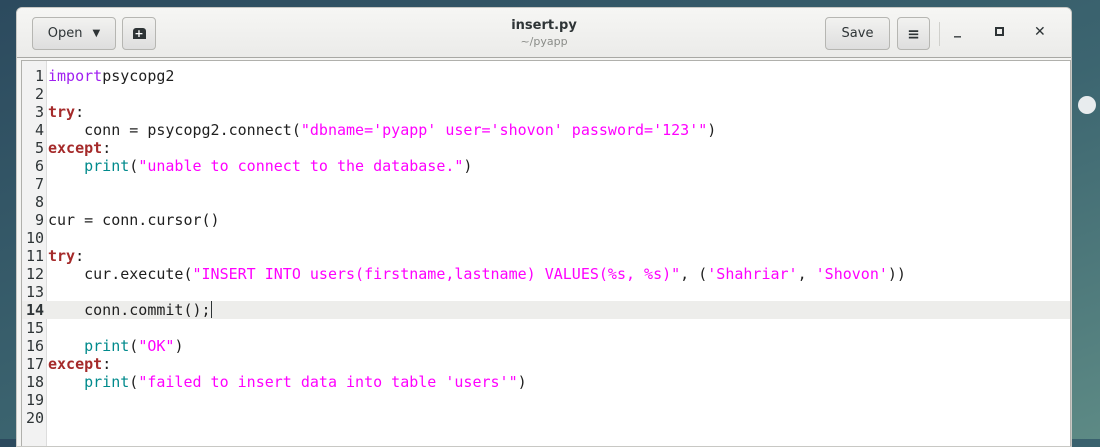 Image resolution: width=1100 pixels, height=447 pixels. Describe the element at coordinates (34, 364) in the screenshot. I see `line-number: 17` at that location.